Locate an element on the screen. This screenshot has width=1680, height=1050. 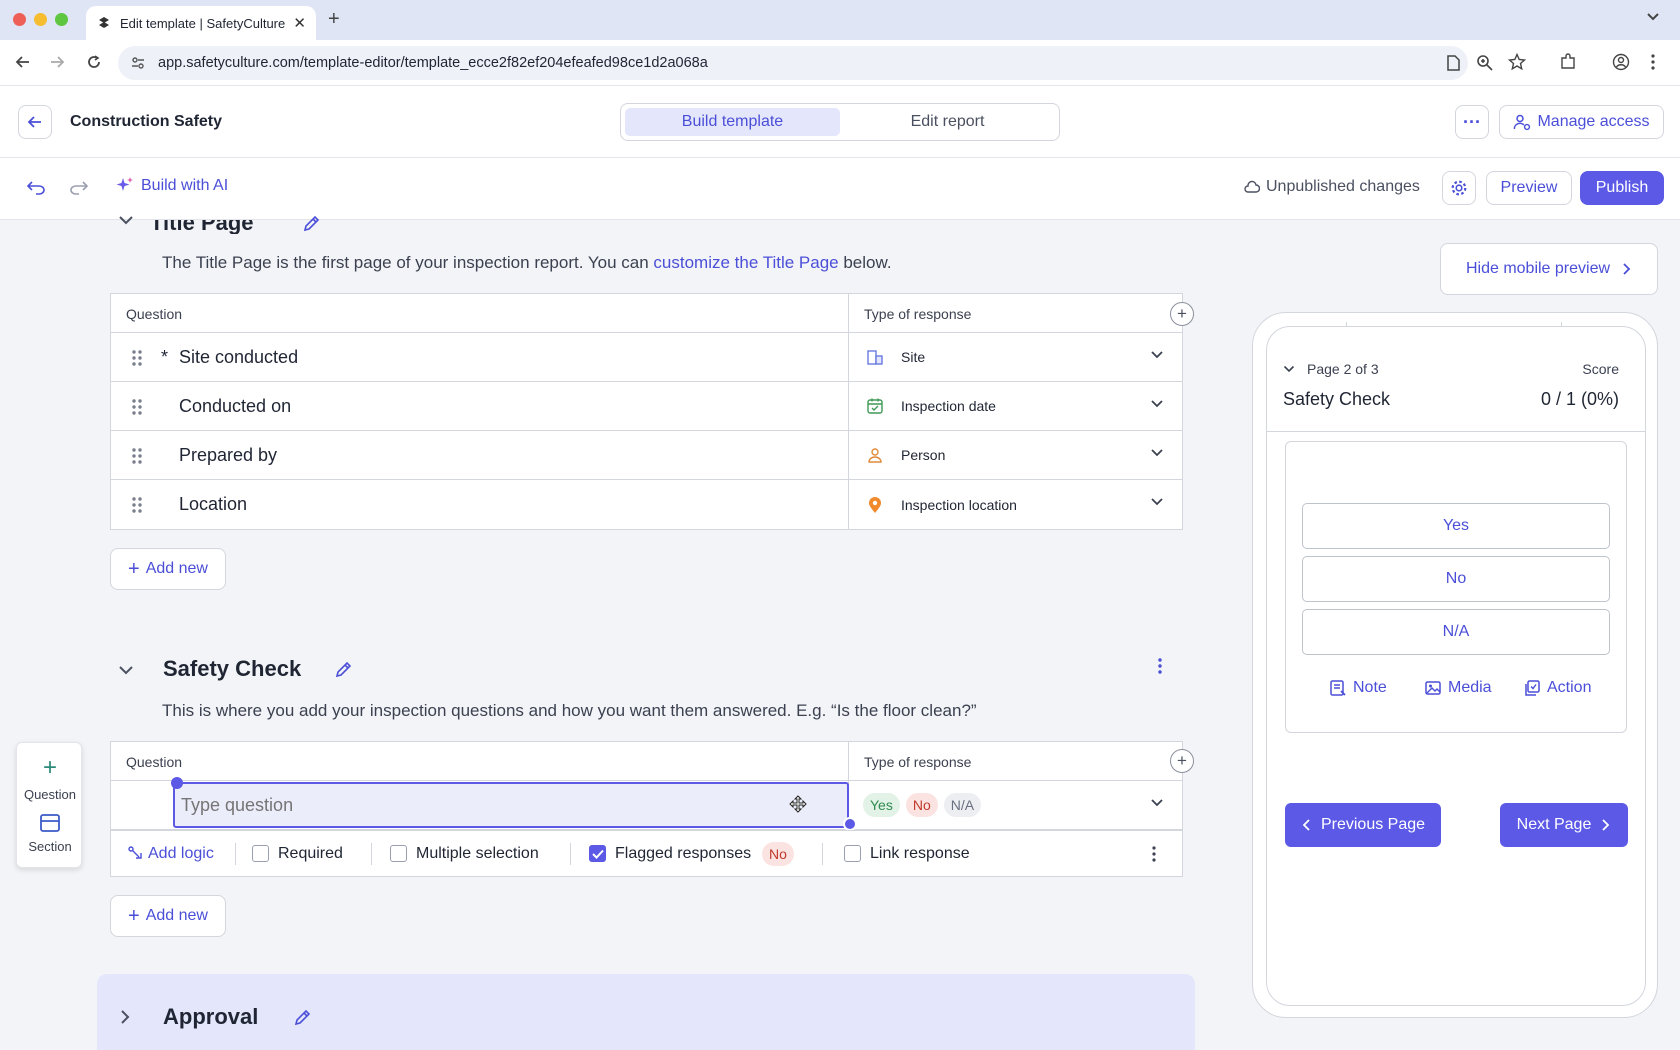
tab-build-template: Build template is located at coordinates (732, 122).